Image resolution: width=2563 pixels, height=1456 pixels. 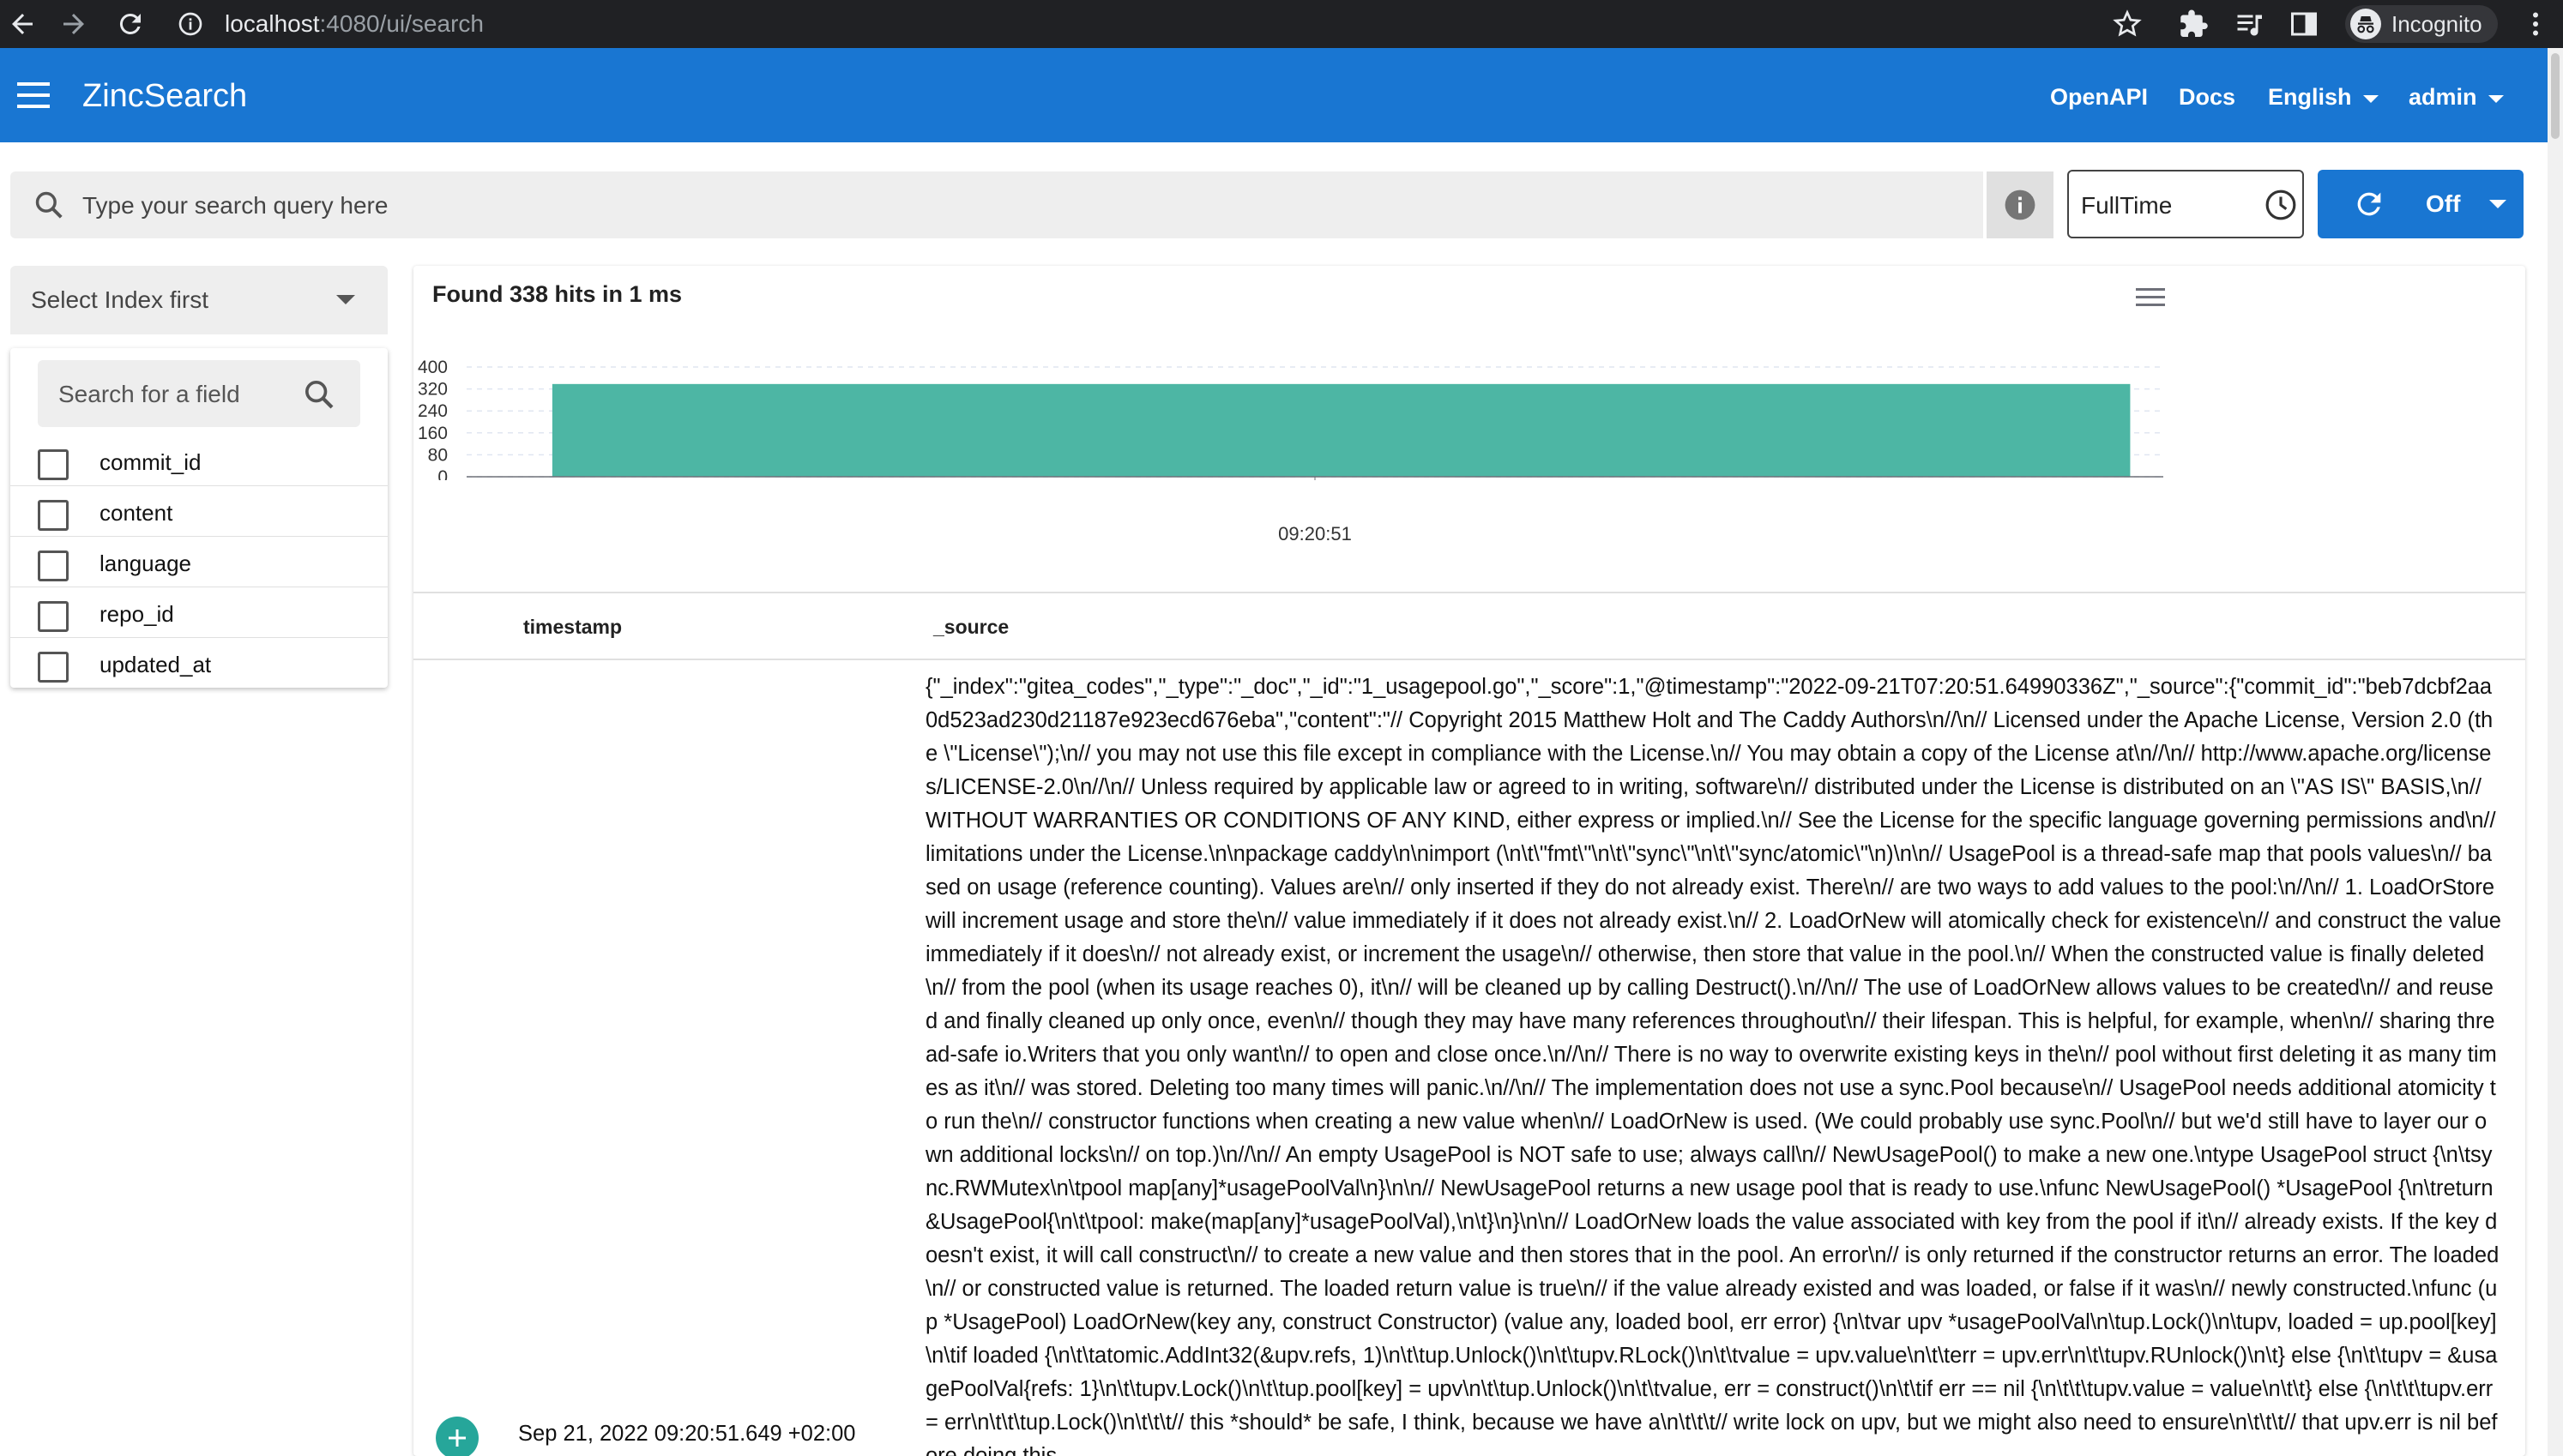 I want to click on field-item-updated-at: updated_at, so click(x=199, y=663).